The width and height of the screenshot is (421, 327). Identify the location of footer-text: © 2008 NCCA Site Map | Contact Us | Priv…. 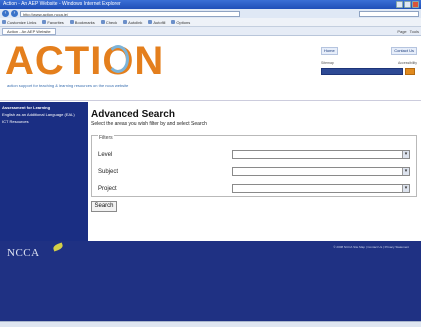
(371, 247).